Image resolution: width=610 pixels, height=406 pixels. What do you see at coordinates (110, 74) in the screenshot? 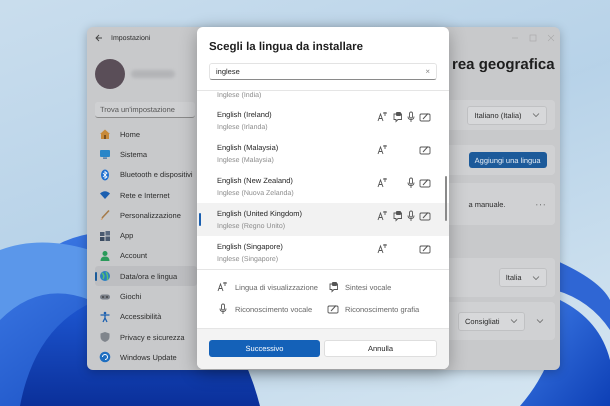
I see `avatar` at bounding box center [110, 74].